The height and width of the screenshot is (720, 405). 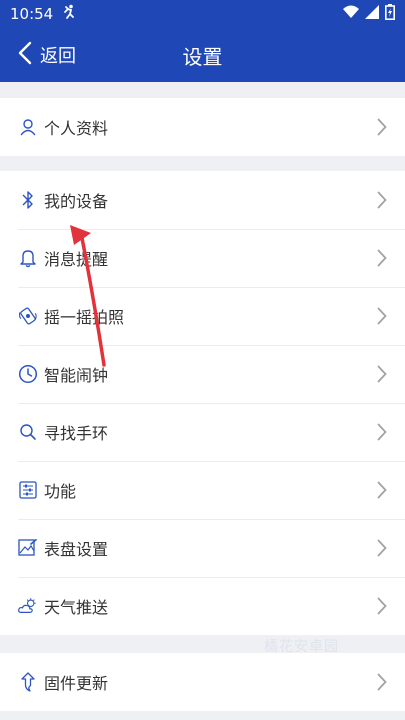 What do you see at coordinates (28, 606) in the screenshot?
I see `weather-icon` at bounding box center [28, 606].